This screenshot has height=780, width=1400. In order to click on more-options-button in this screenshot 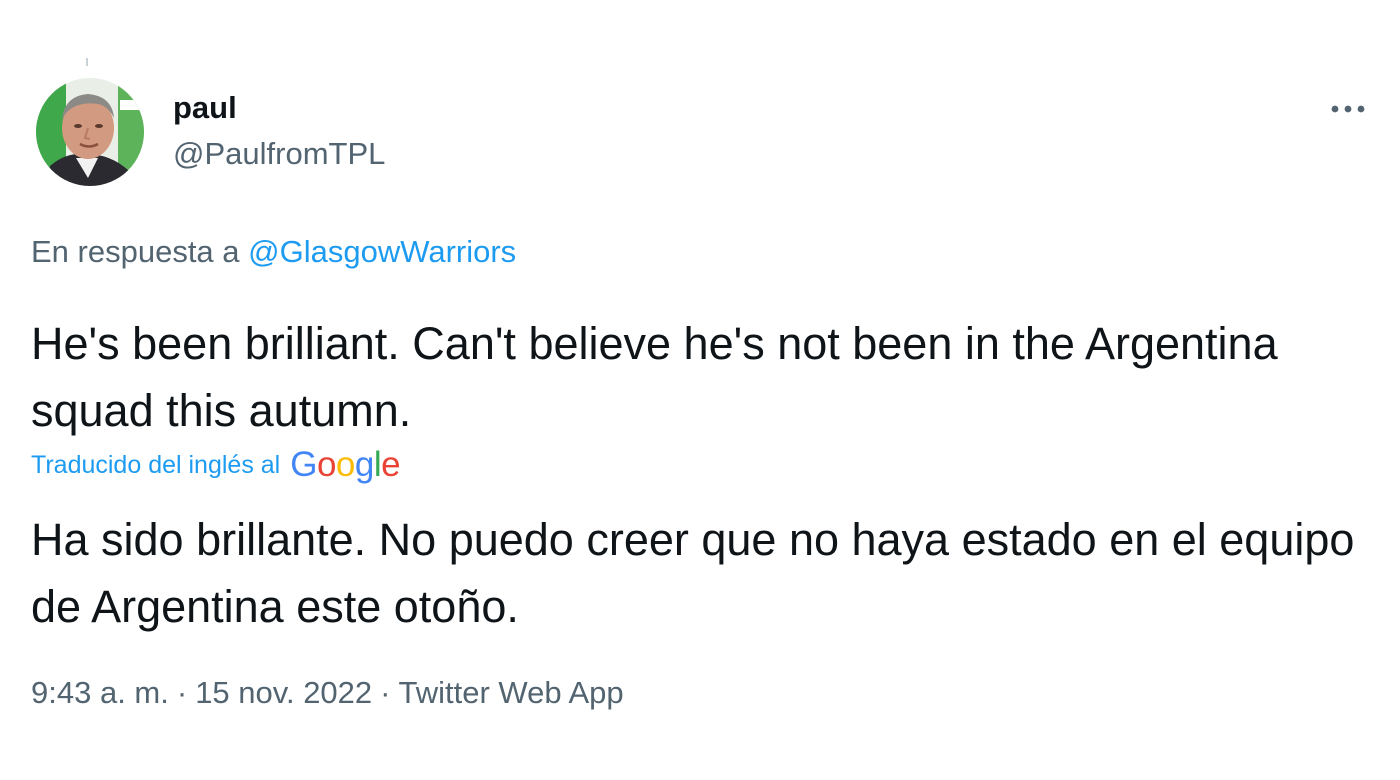, I will do `click(1348, 109)`.